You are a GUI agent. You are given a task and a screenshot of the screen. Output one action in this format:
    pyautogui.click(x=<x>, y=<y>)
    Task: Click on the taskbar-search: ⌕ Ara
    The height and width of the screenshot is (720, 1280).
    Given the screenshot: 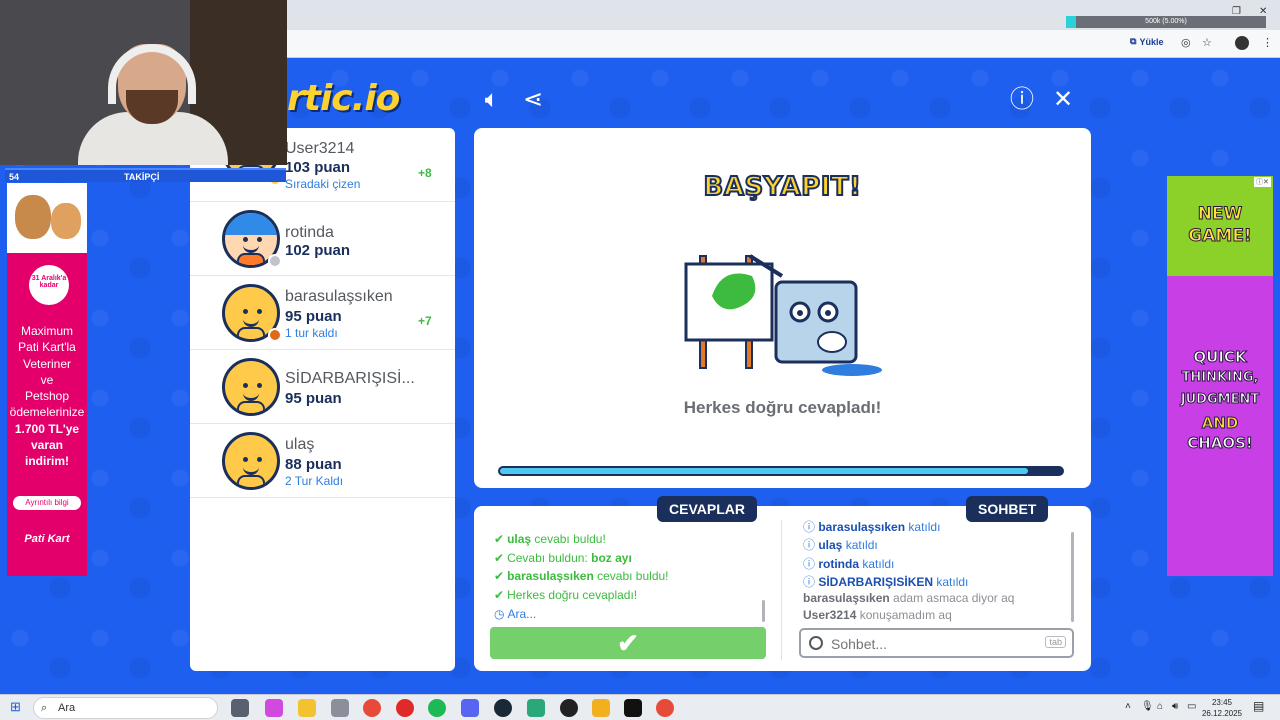 What is the action you would take?
    pyautogui.click(x=125, y=708)
    